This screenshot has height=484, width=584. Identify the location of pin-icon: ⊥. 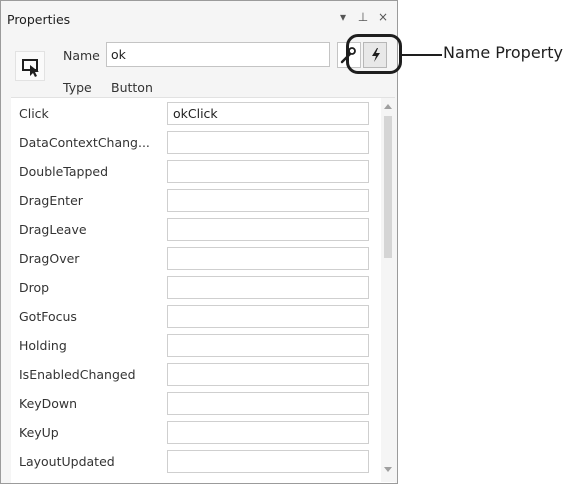
(363, 17).